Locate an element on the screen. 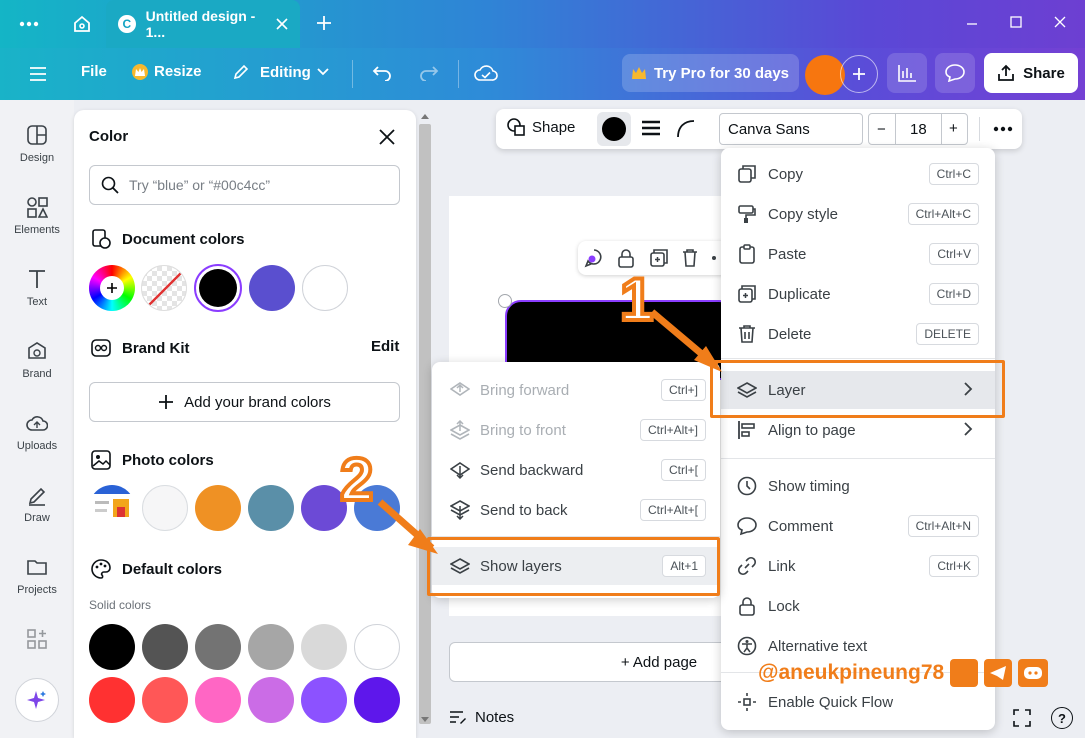 Image resolution: width=1085 pixels, height=738 pixels. annotation-arrows is located at coordinates (549, 431).